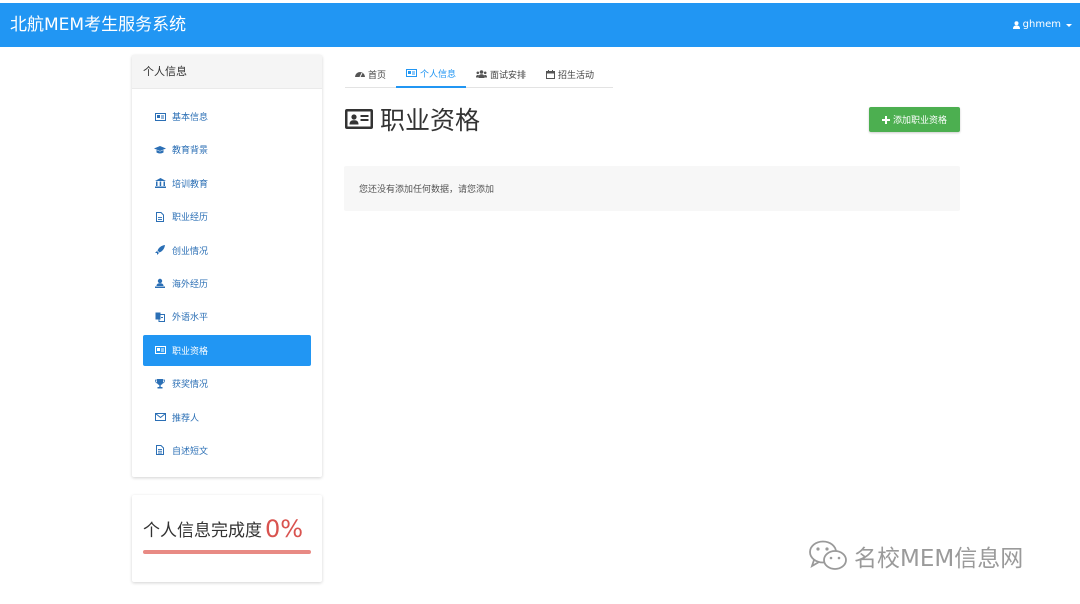 The height and width of the screenshot is (604, 1080). Describe the element at coordinates (438, 74) in the screenshot. I see `tab-label: 个人信息` at that location.